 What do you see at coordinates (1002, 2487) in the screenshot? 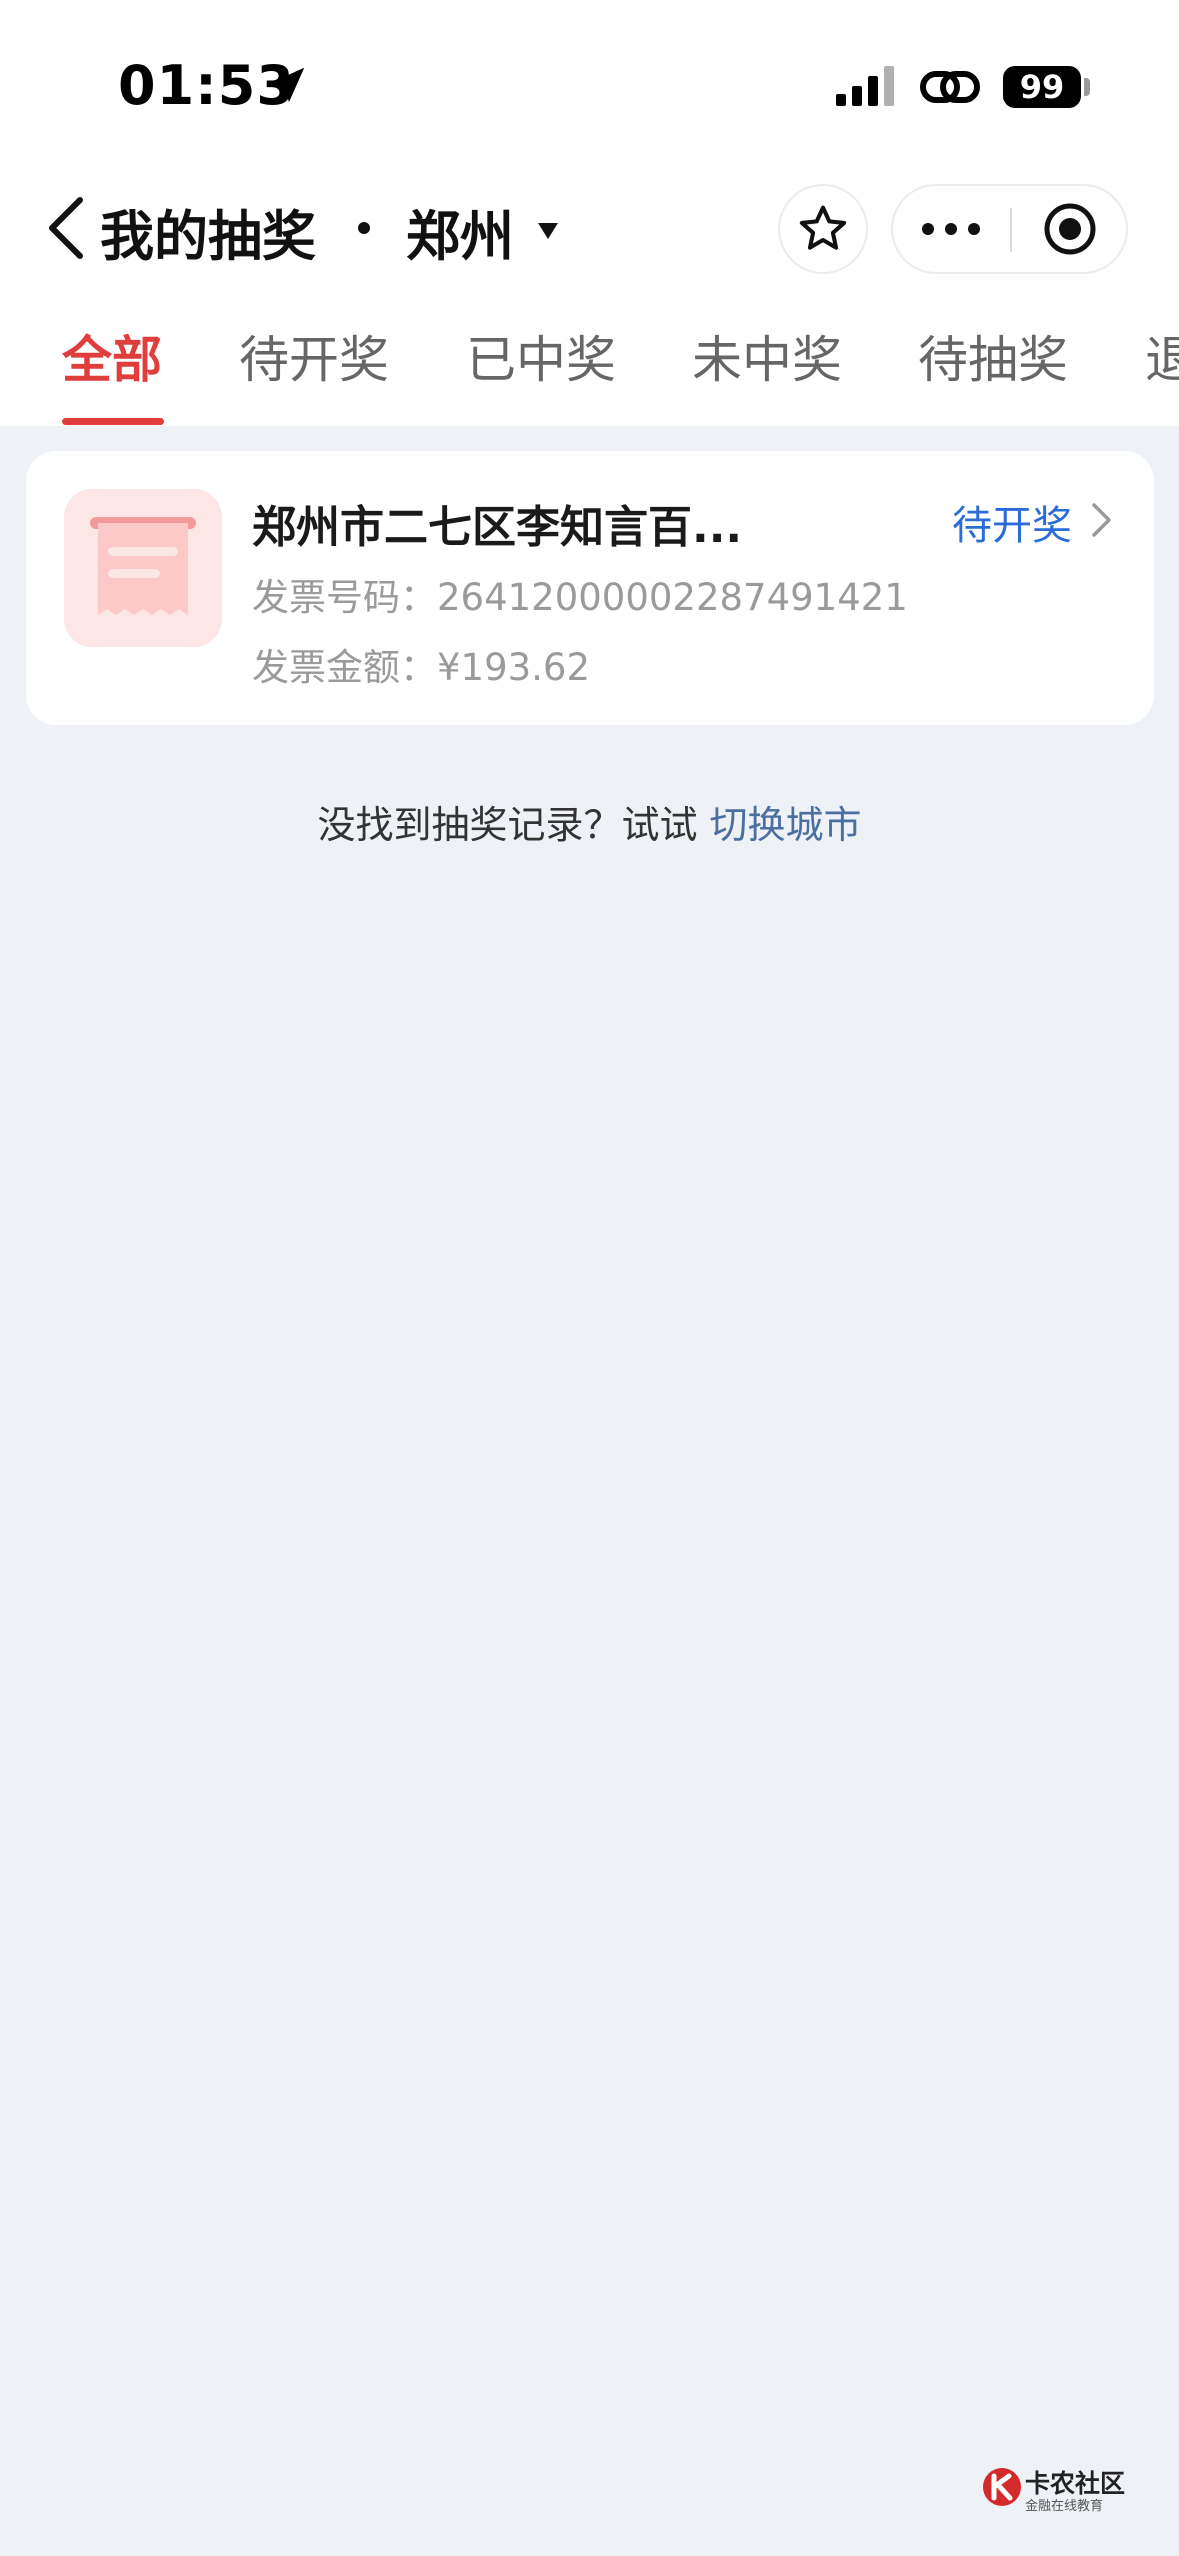
I see `watermark-logo-icon` at bounding box center [1002, 2487].